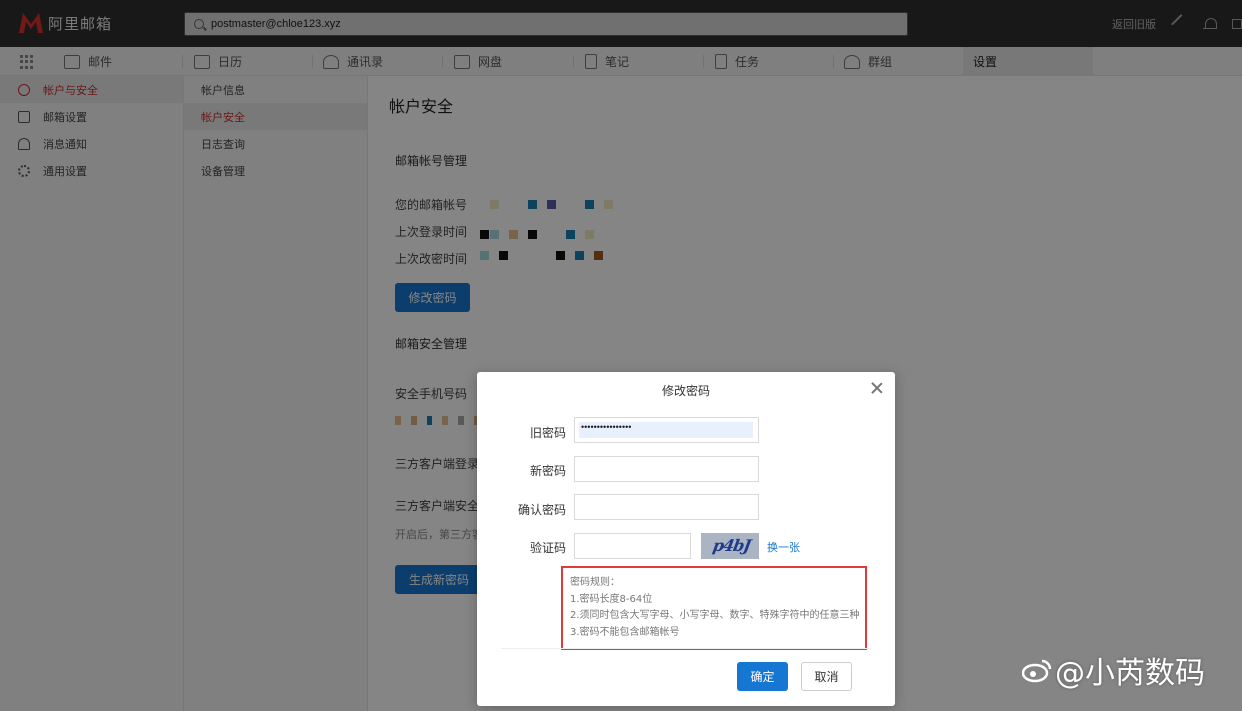  What do you see at coordinates (547, 471) in the screenshot?
I see `new-password-label: 新密码` at bounding box center [547, 471].